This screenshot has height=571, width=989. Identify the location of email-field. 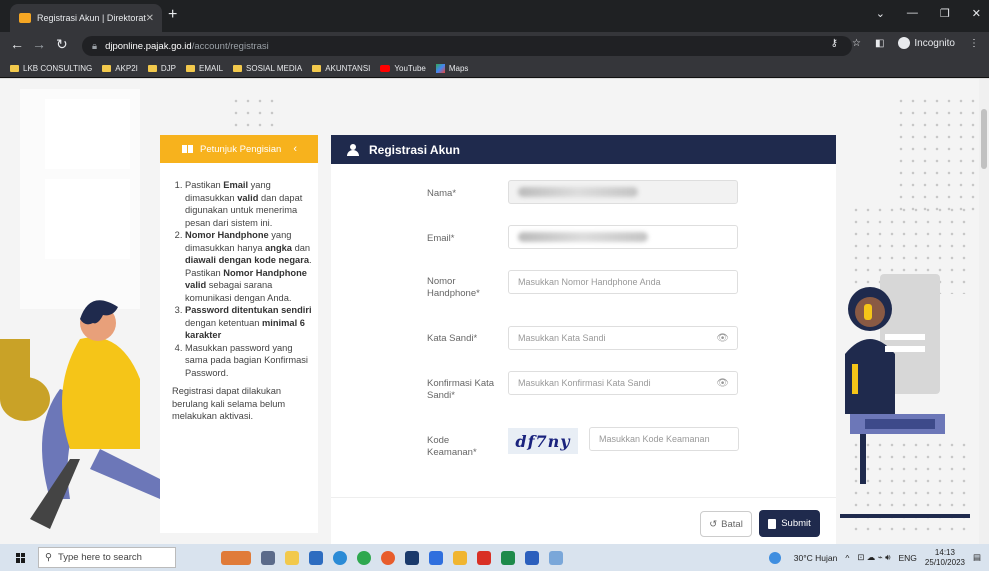
(623, 237).